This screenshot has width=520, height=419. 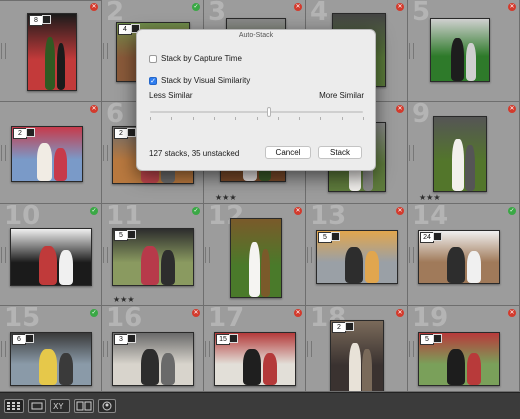 What do you see at coordinates (205, 80) in the screenshot?
I see `visual-similarity-label: Stack by Visual Similarity` at bounding box center [205, 80].